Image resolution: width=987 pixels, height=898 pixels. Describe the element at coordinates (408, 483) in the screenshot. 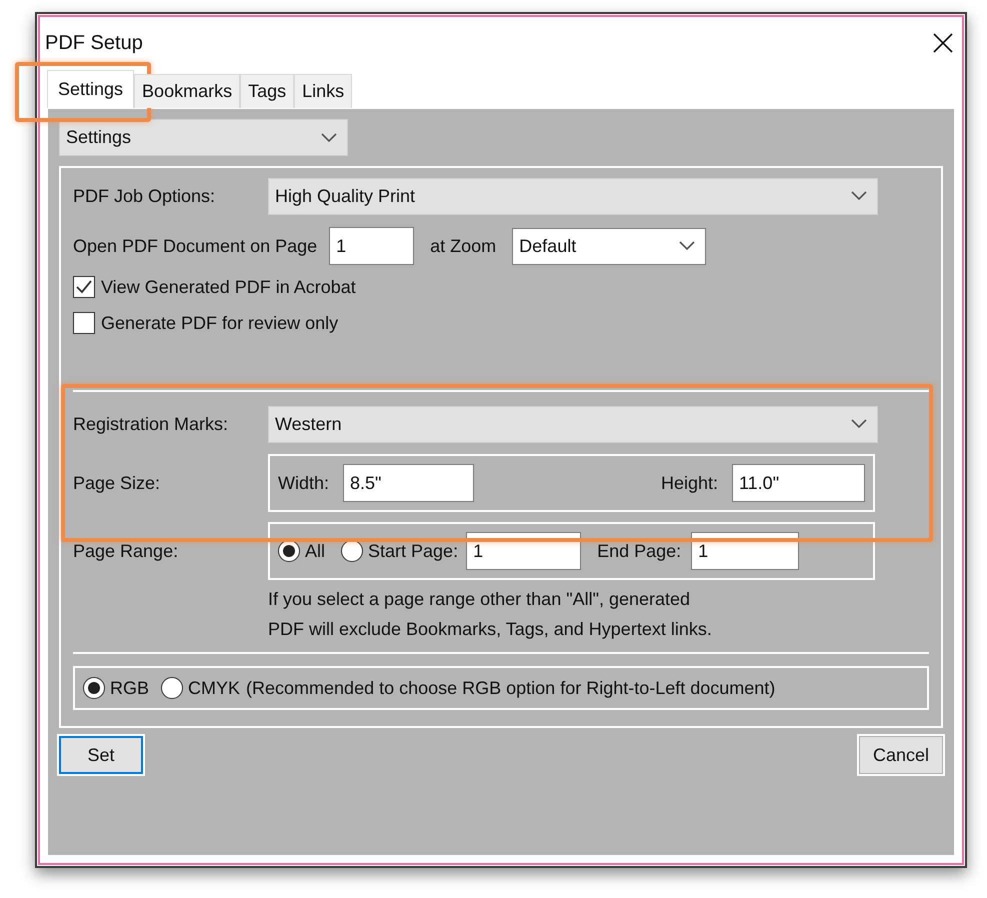

I see `width-input: 8.5"` at that location.